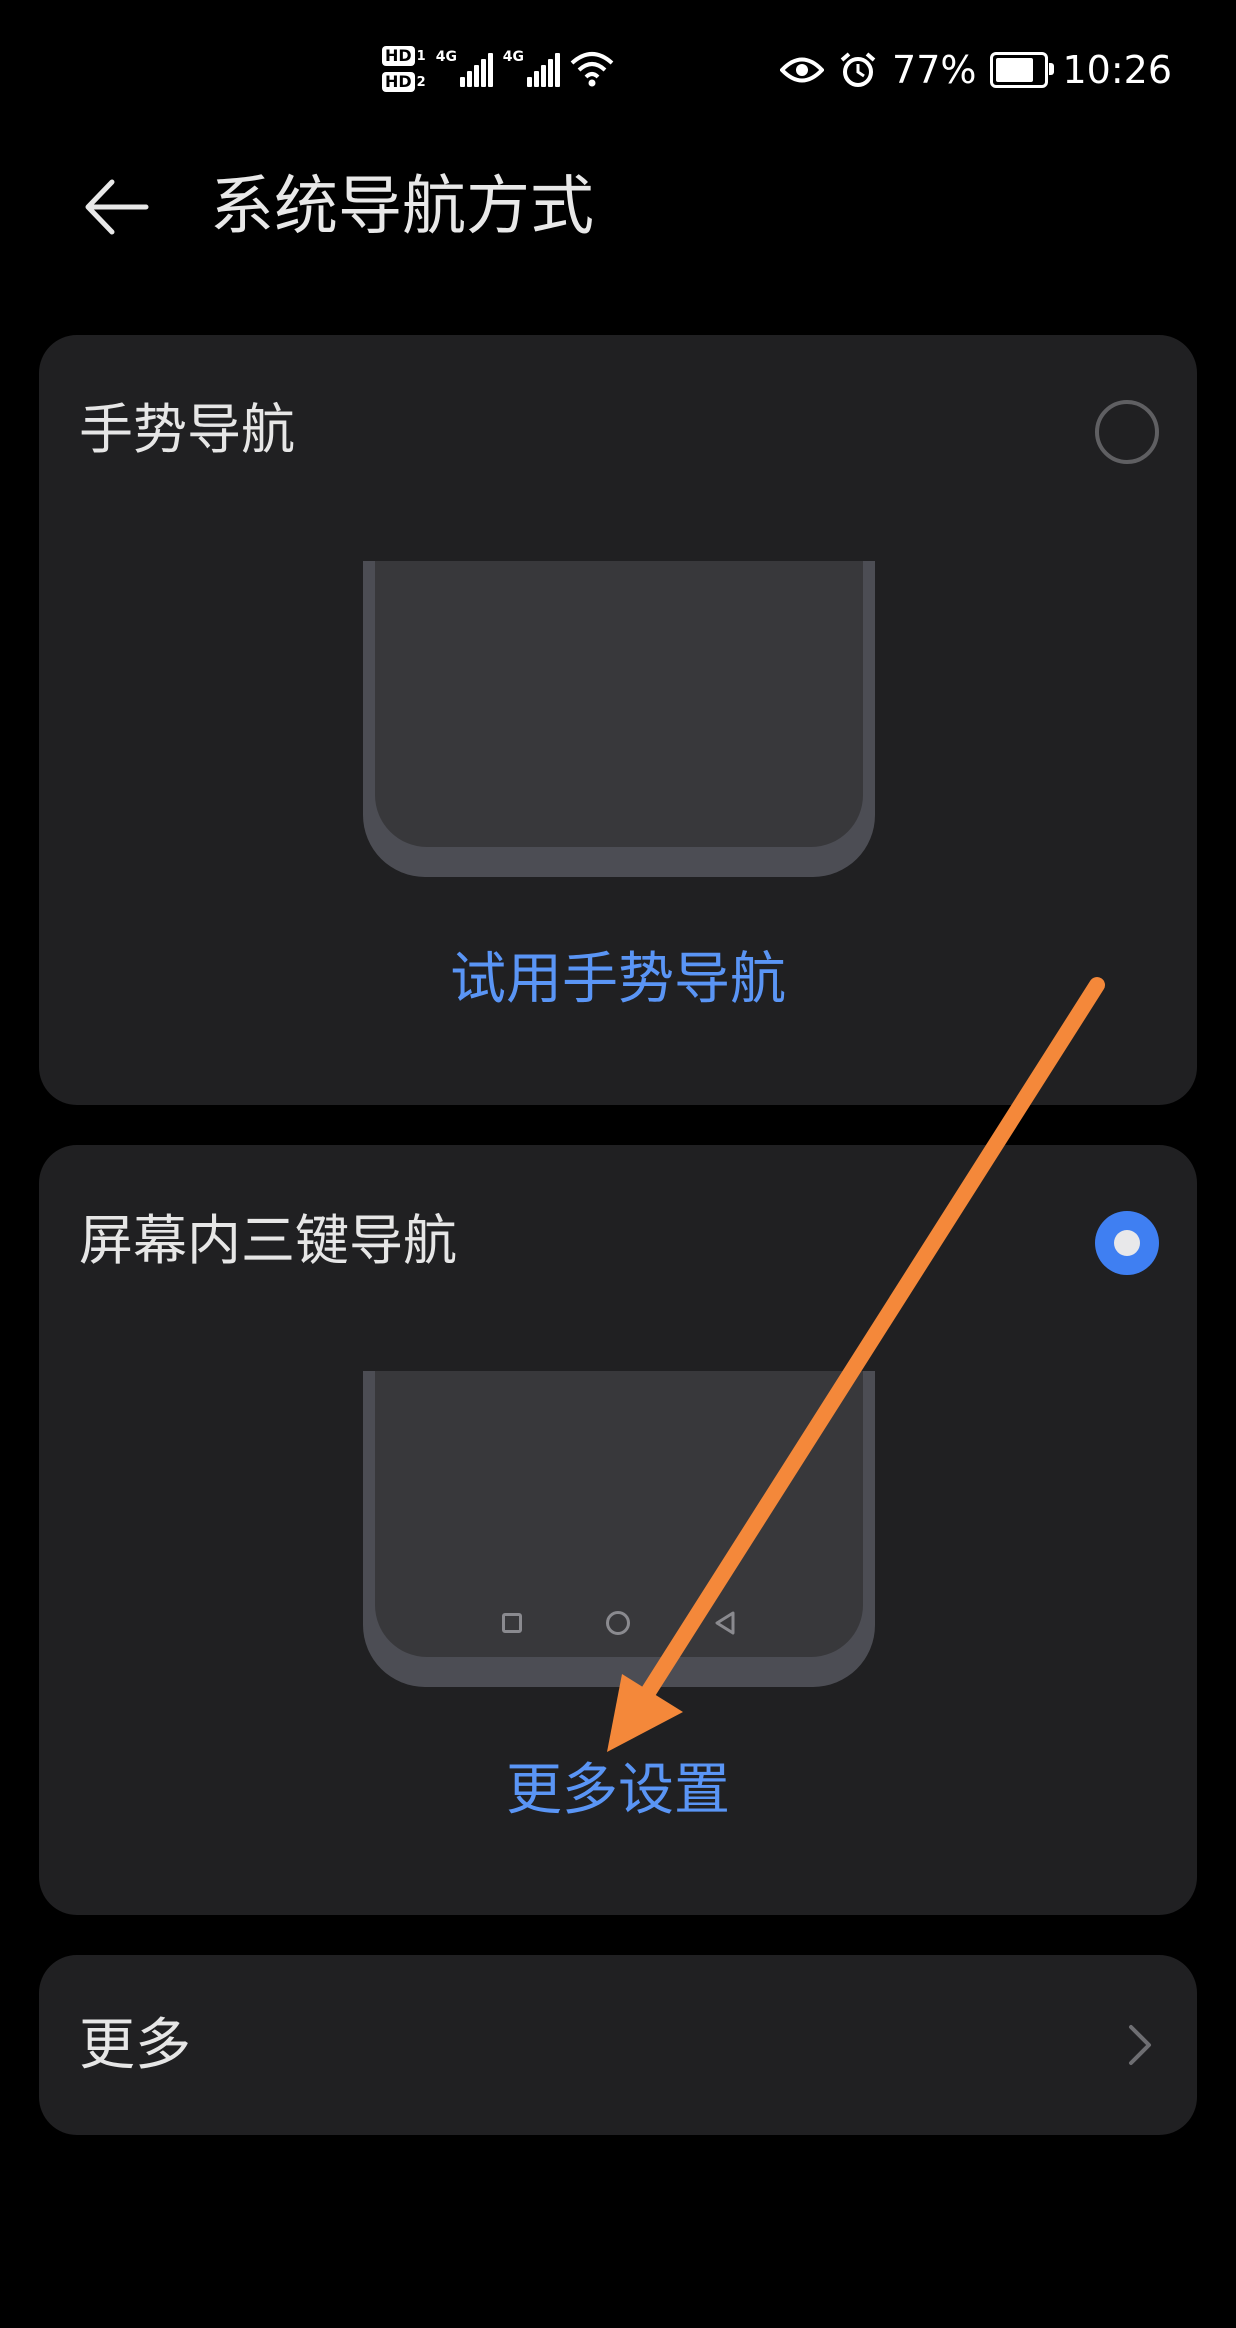  Describe the element at coordinates (592, 69) in the screenshot. I see `wifi-icon` at that location.